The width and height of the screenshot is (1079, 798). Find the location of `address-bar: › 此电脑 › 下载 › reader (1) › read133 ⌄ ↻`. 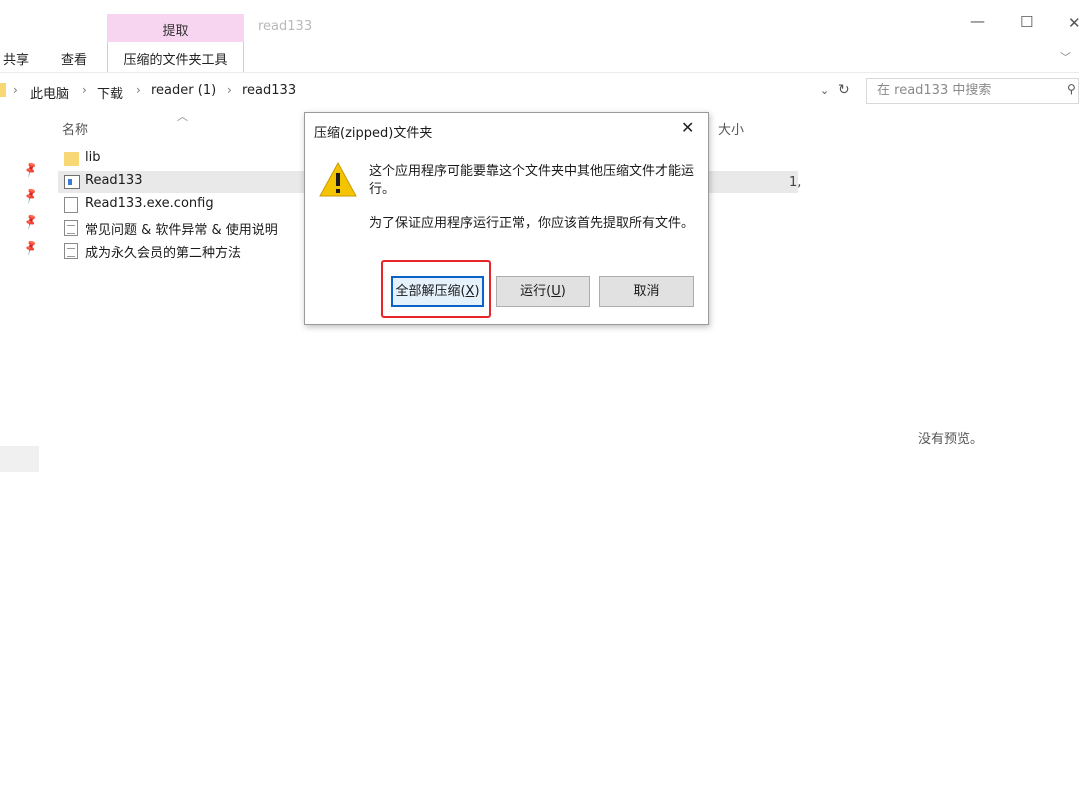

address-bar: › 此电脑 › 下载 › reader (1) › read133 ⌄ ↻ is located at coordinates (425, 91).